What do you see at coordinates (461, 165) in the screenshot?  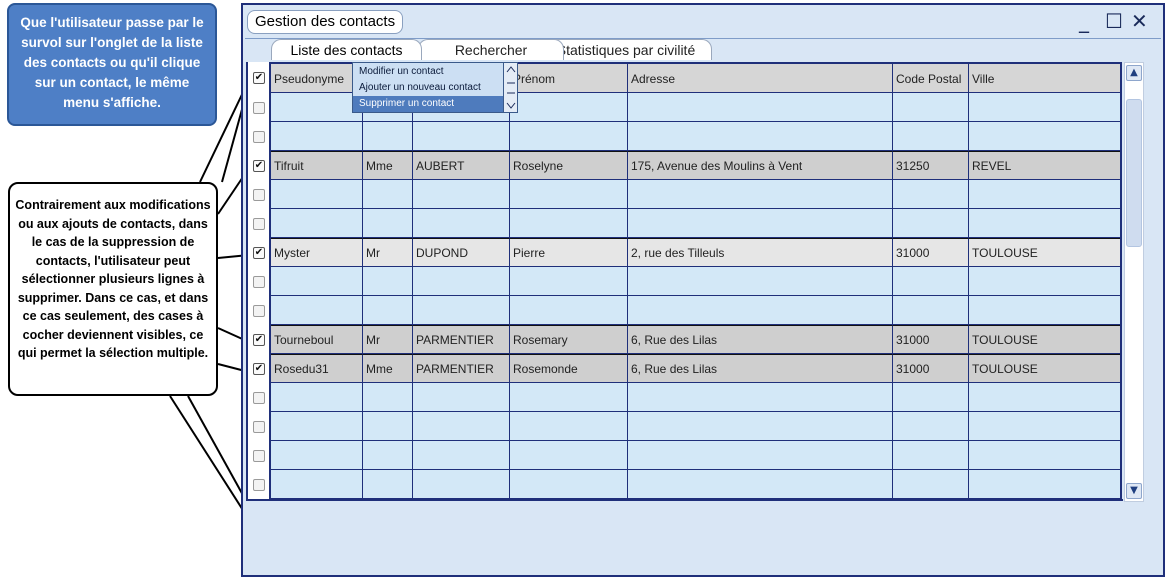 I see `table-cell: AUBERT` at bounding box center [461, 165].